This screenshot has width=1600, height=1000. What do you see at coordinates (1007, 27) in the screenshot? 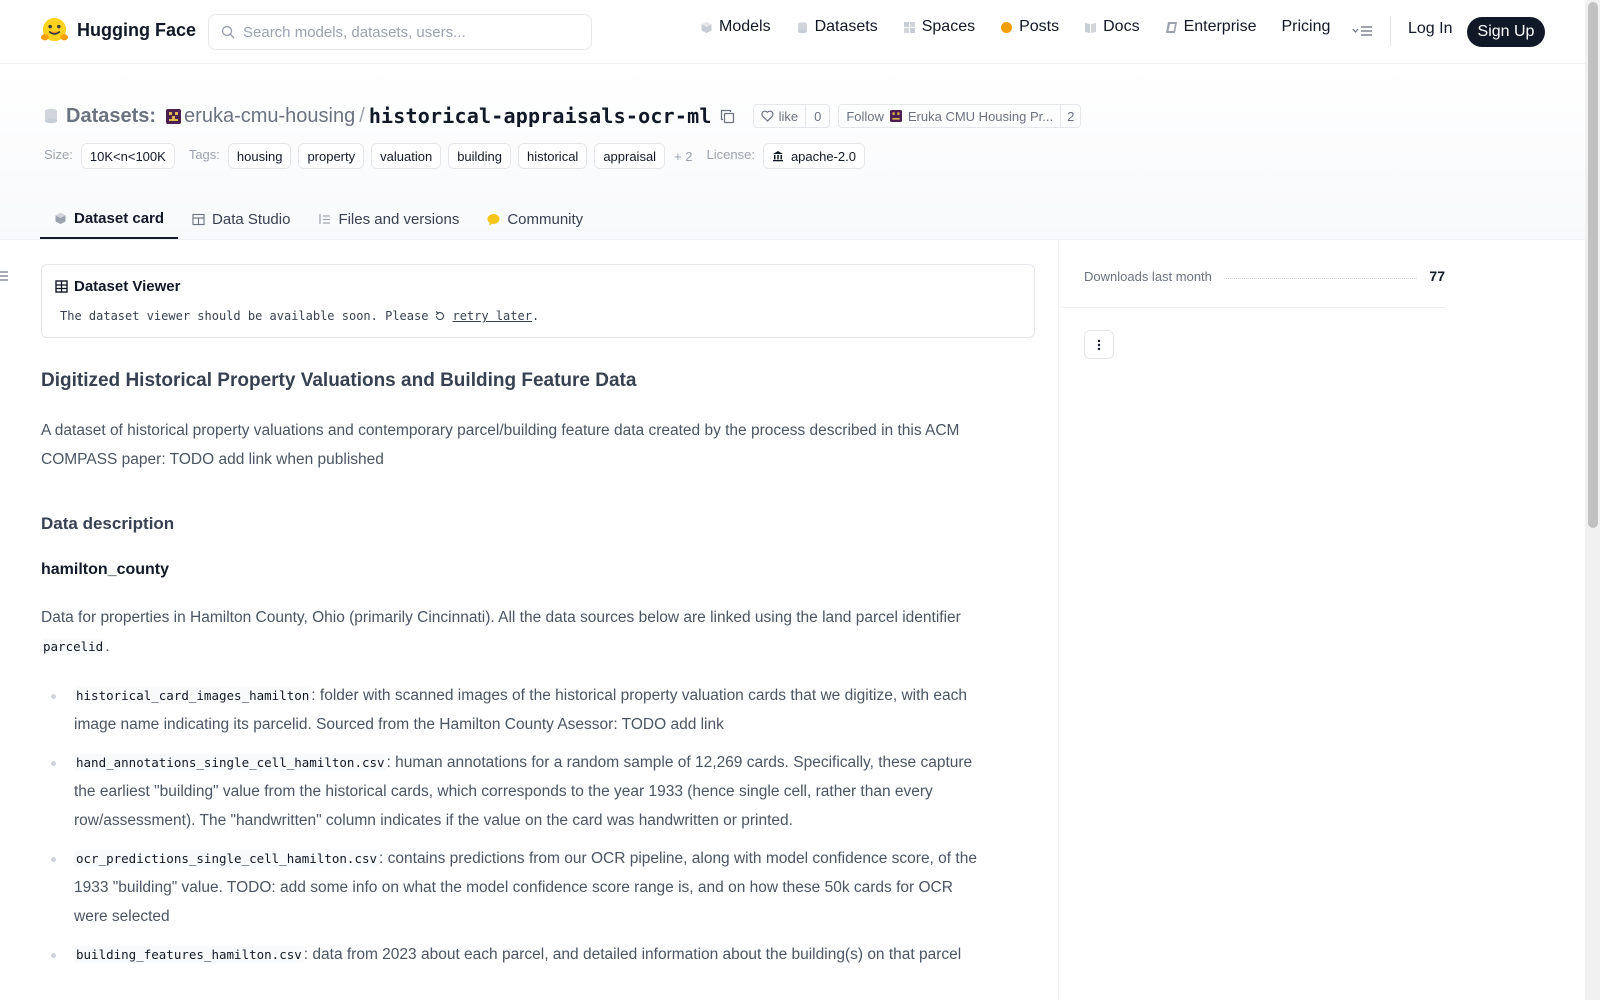
I see `posts-bubble-icon` at bounding box center [1007, 27].